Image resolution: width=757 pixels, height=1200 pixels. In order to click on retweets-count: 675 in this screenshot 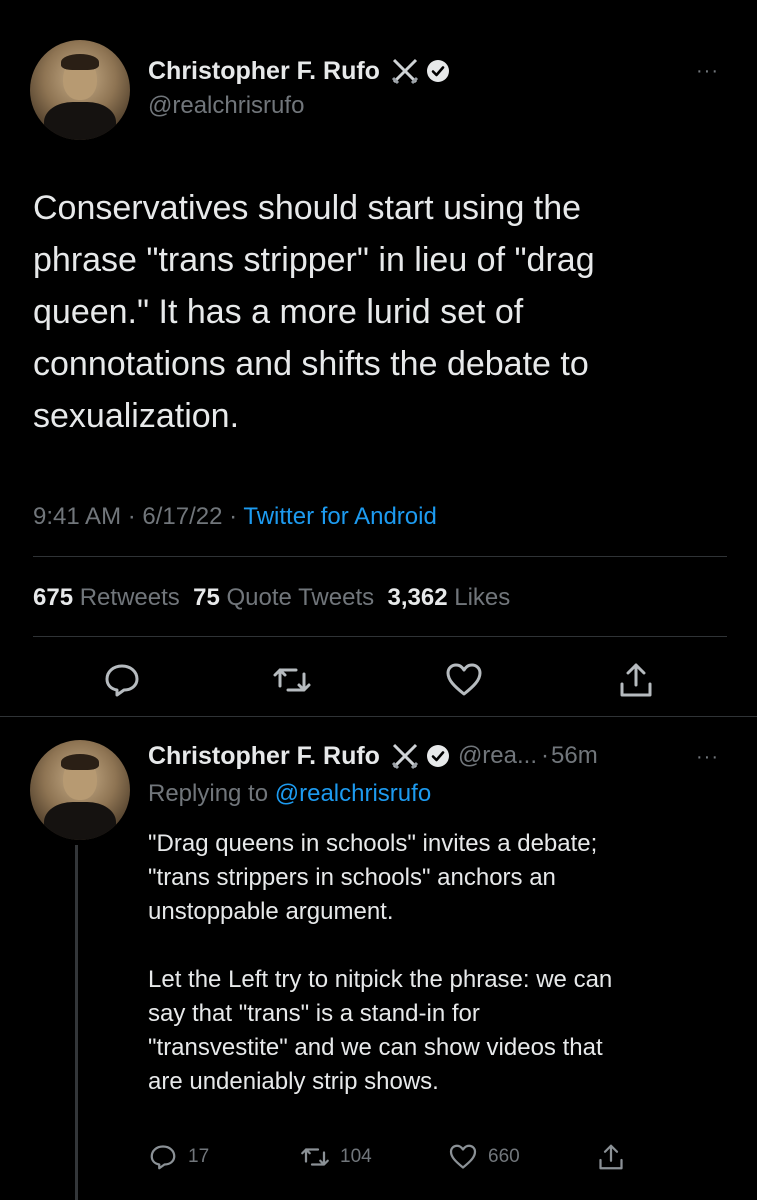, I will do `click(53, 597)`.